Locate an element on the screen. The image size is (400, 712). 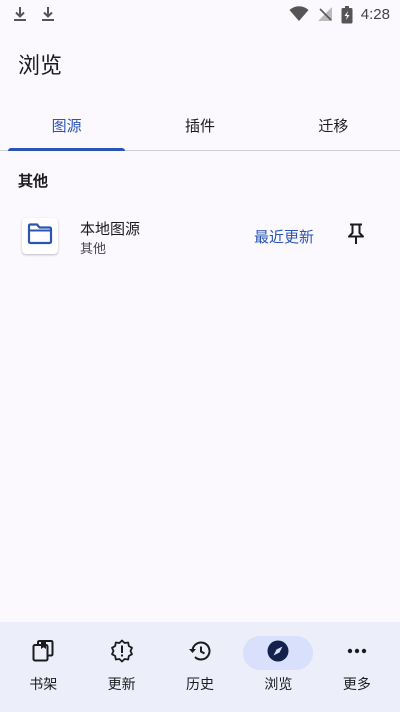
status-bar-right: 4:28 is located at coordinates (339, 14).